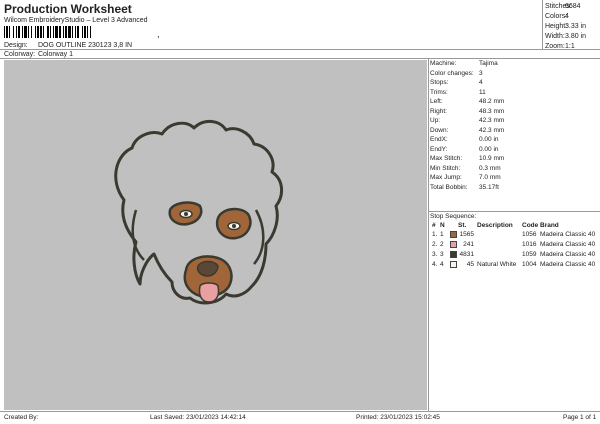 The image size is (600, 424). I want to click on spec-row: Up: 42.3 mm, so click(514, 121).